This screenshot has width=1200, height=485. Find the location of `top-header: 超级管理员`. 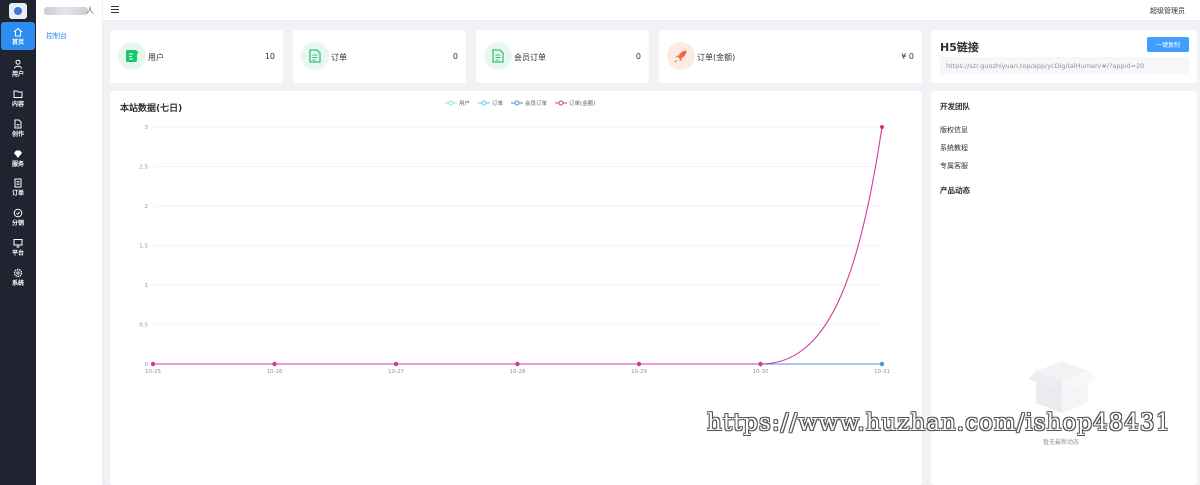

top-header: 超级管理员 is located at coordinates (651, 10).